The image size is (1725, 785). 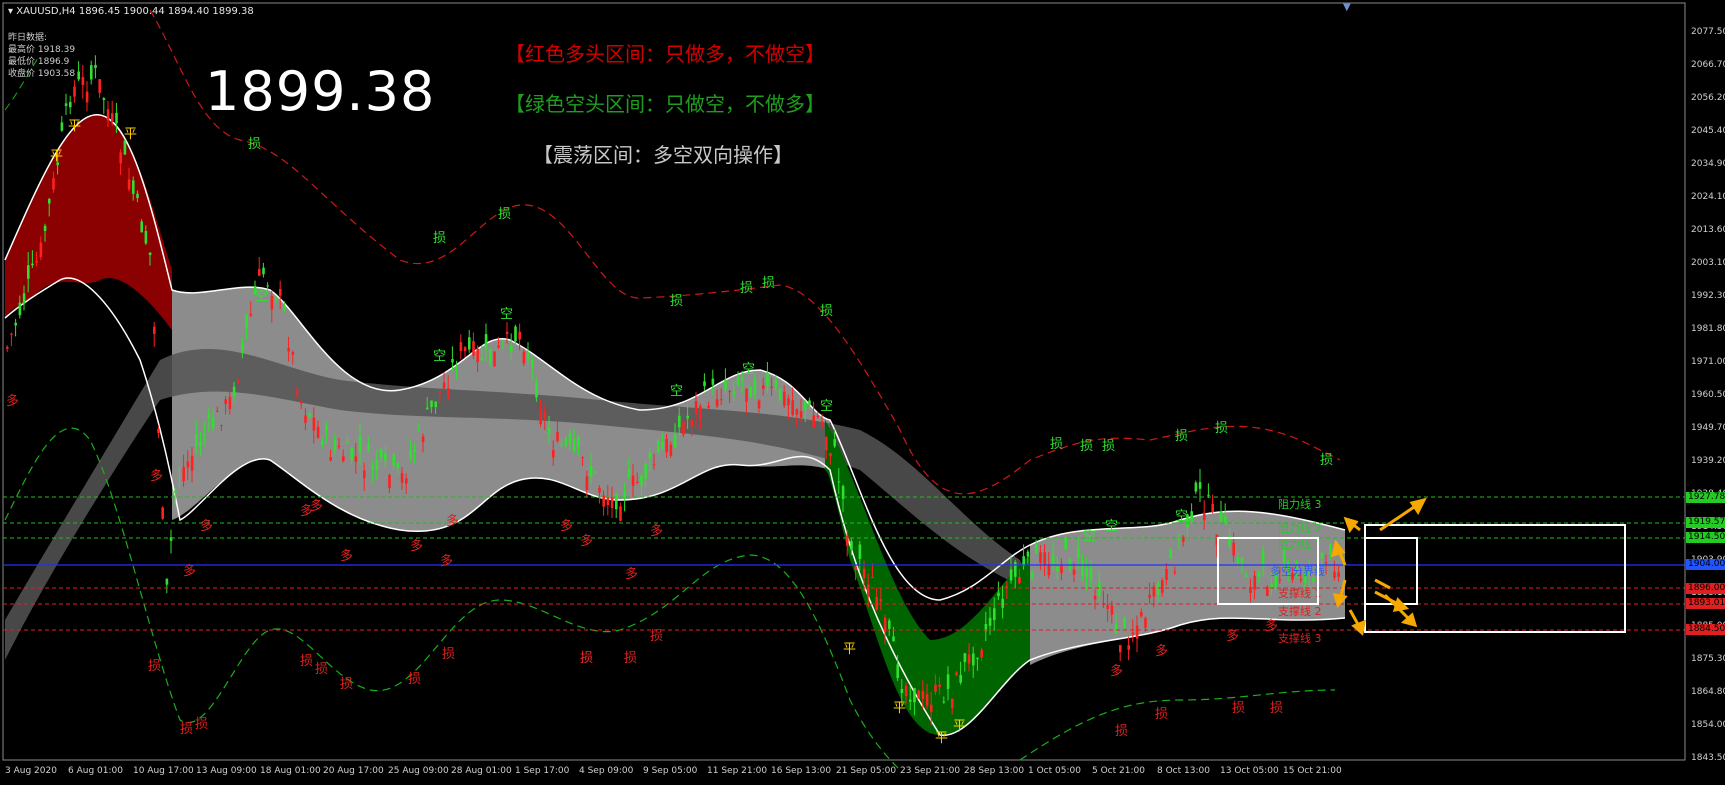 I want to click on price-tag: 1884.50, so click(x=1705, y=629).